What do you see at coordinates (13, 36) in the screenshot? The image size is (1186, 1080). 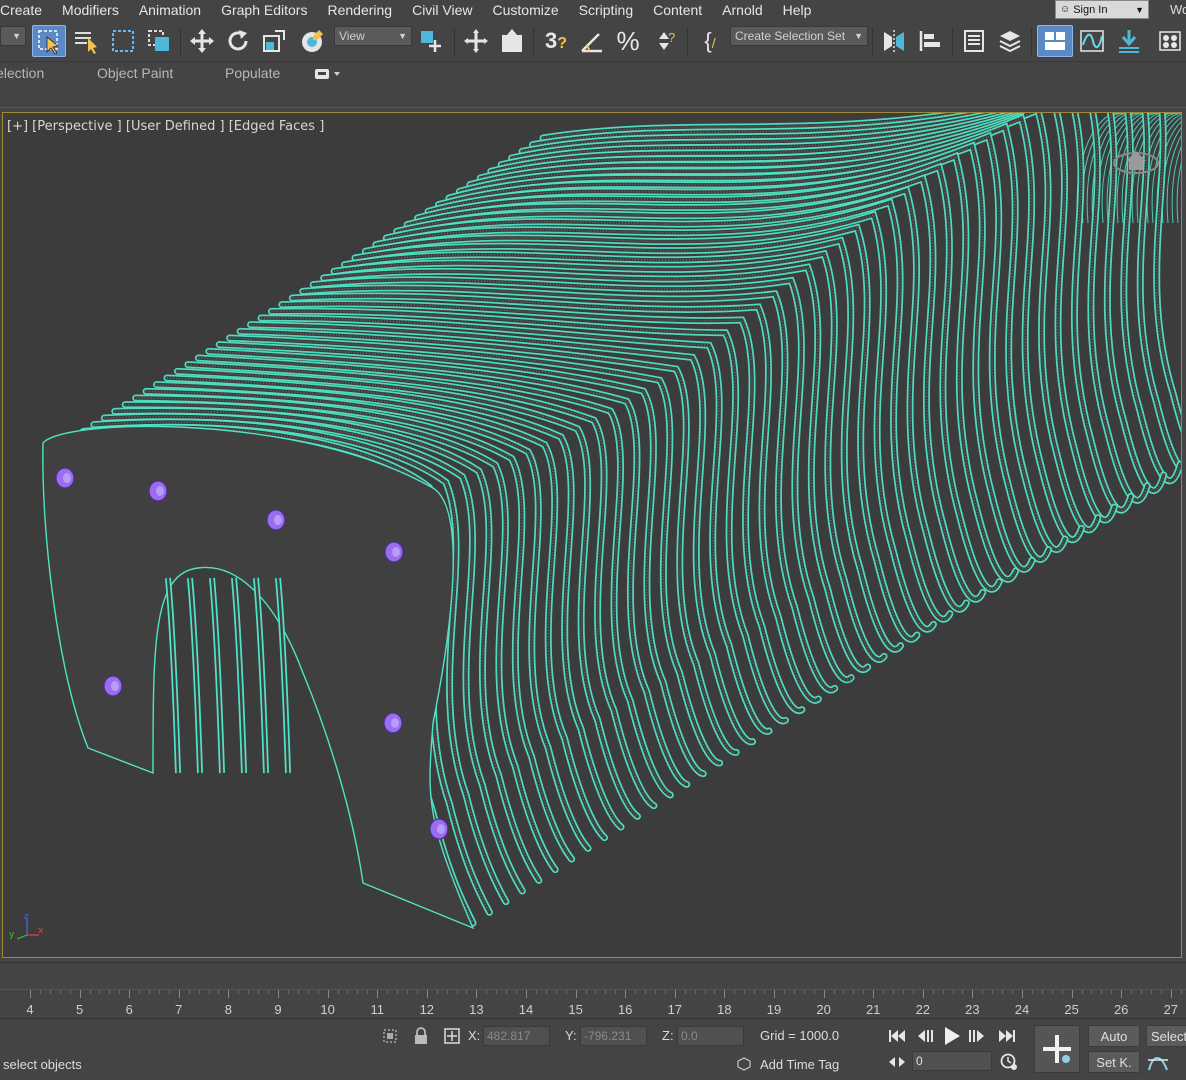 I see `selection-filter-dropdown: ▼` at bounding box center [13, 36].